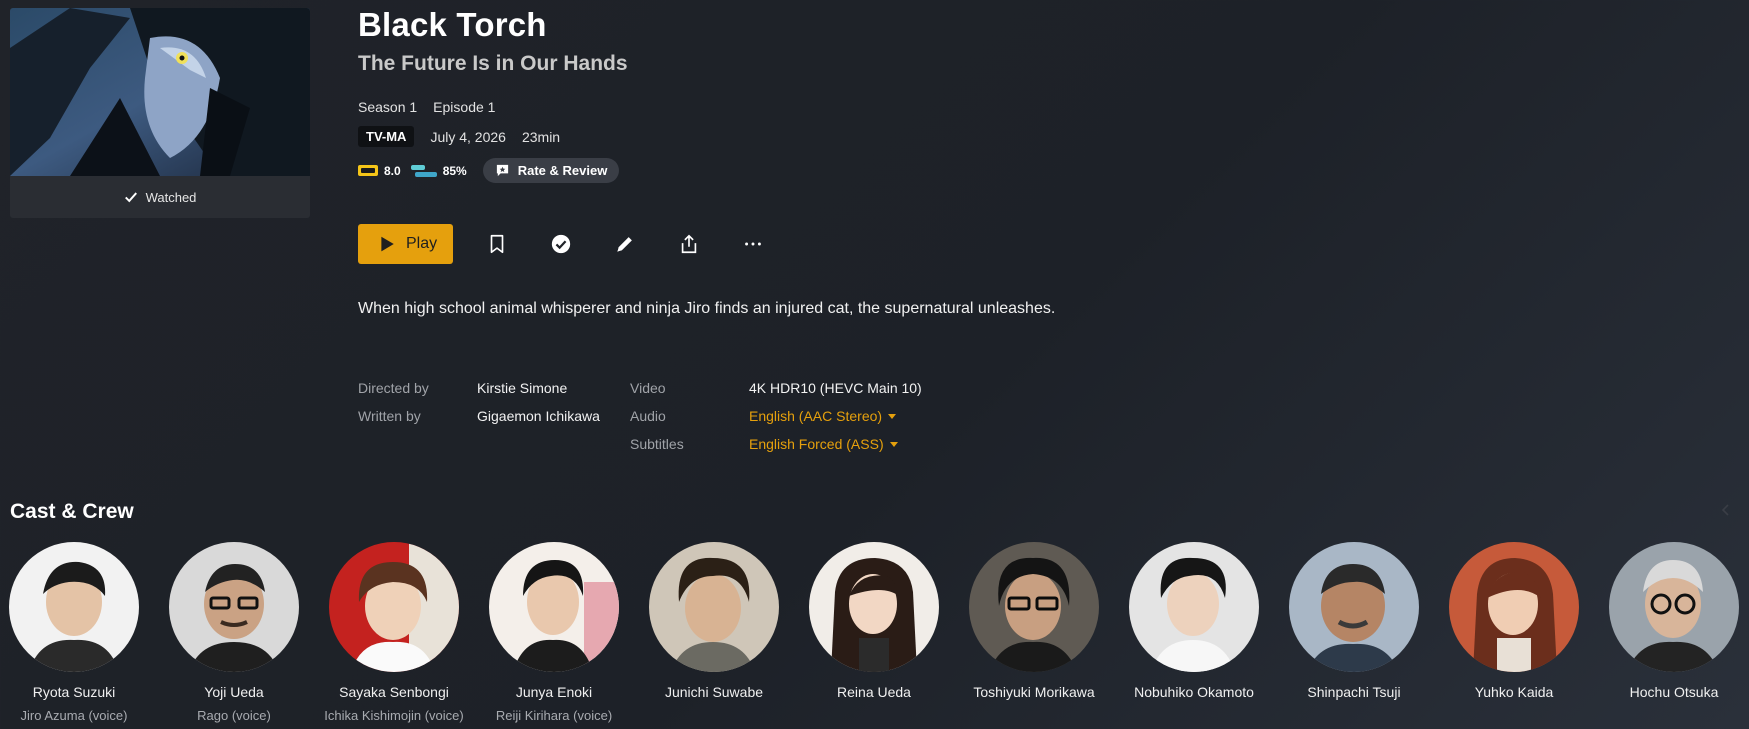 This screenshot has height=729, width=1749. I want to click on mark-watched-button, so click(561, 244).